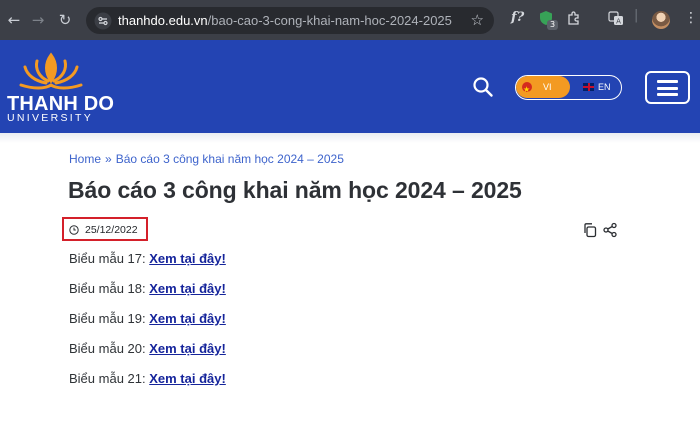 This screenshot has width=700, height=441. What do you see at coordinates (163, 20) in the screenshot?
I see `url-host: thanhdo.edu.vn` at bounding box center [163, 20].